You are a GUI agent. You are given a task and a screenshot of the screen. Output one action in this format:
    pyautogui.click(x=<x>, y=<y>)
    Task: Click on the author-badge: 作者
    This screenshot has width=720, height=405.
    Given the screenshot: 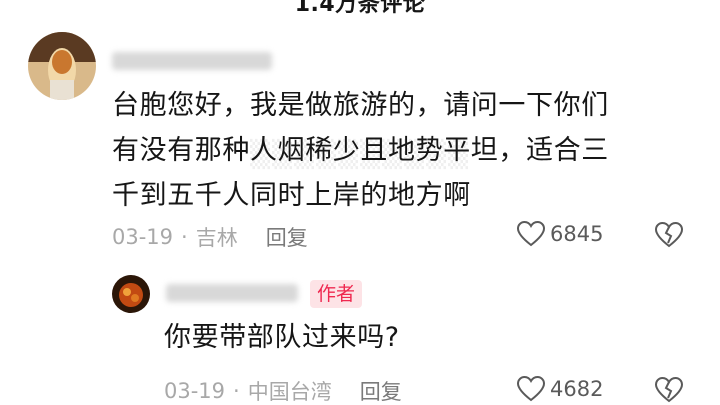 What is the action you would take?
    pyautogui.click(x=336, y=294)
    